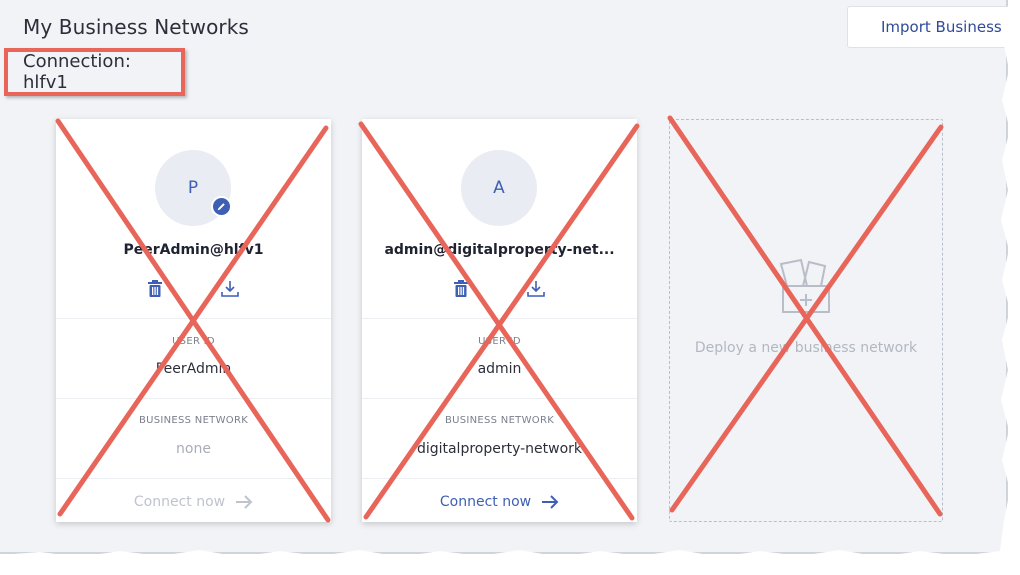  Describe the element at coordinates (499, 369) in the screenshot. I see `user-id-value: admin` at that location.